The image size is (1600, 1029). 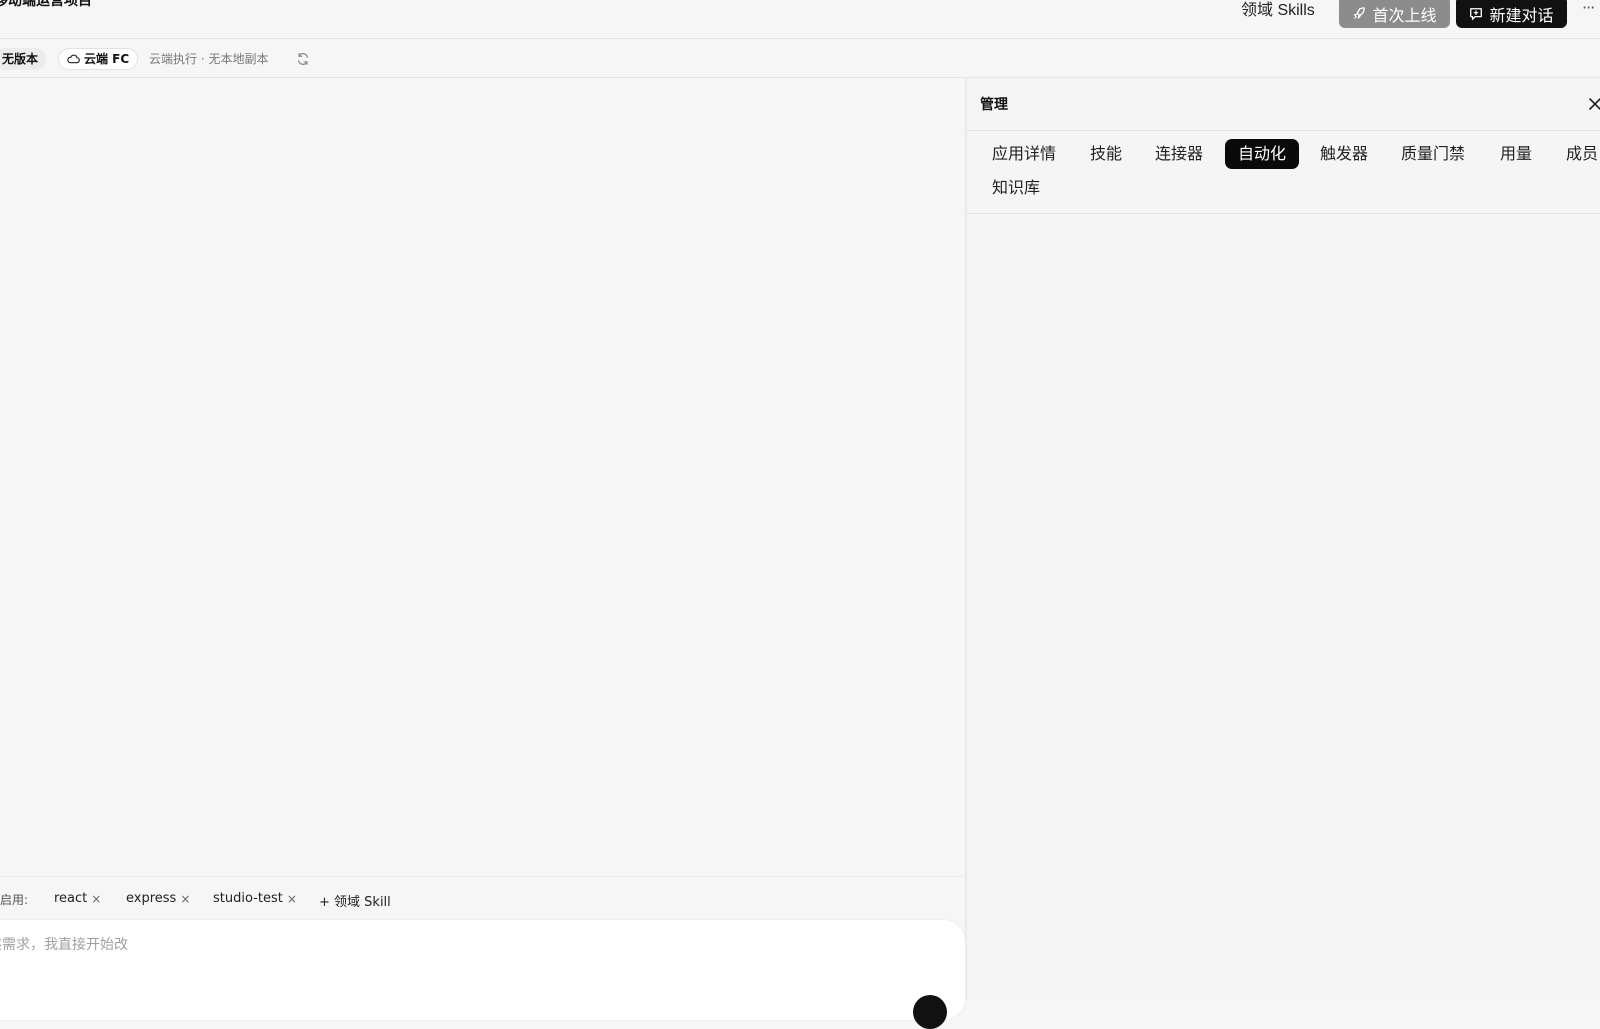 What do you see at coordinates (1594, 104) in the screenshot?
I see `close-icon` at bounding box center [1594, 104].